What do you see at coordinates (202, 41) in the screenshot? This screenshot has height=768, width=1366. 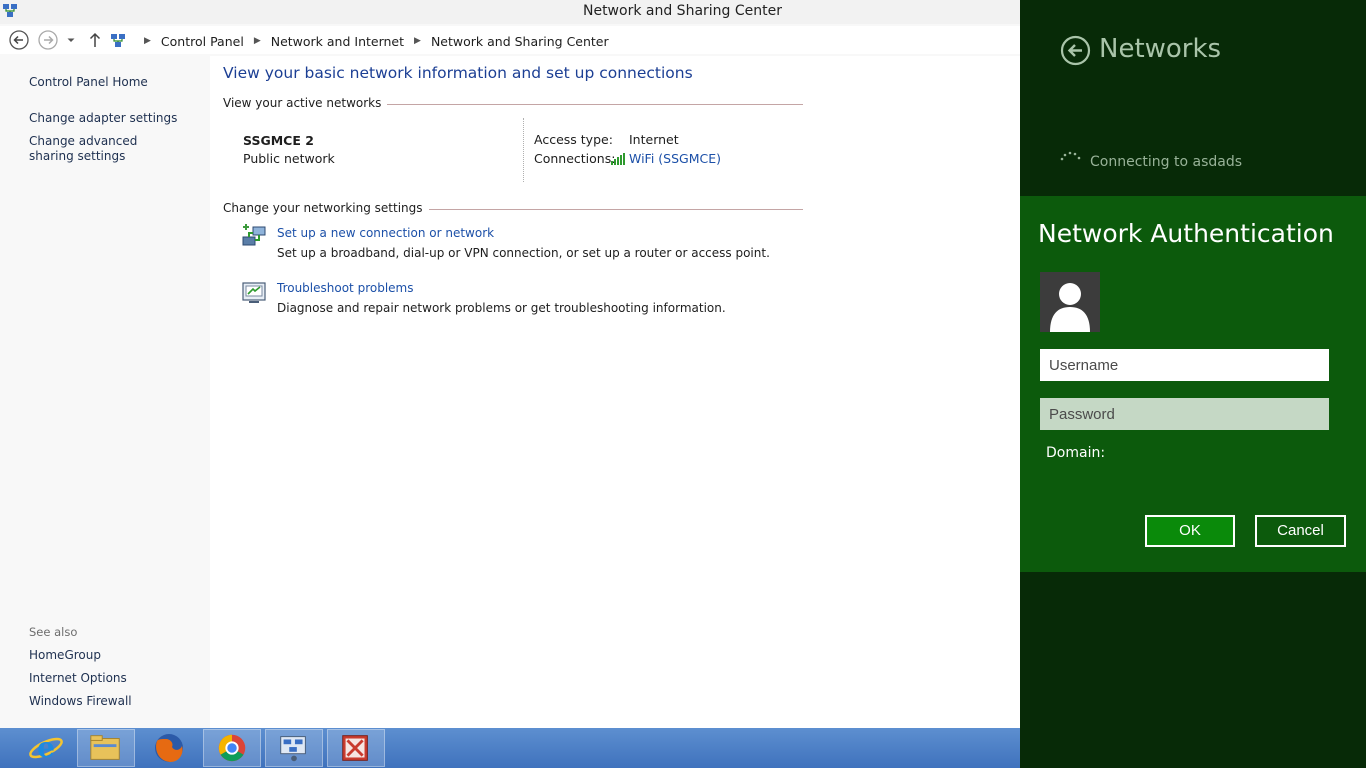 I see `breadcrumb-control-panel: Control Panel` at bounding box center [202, 41].